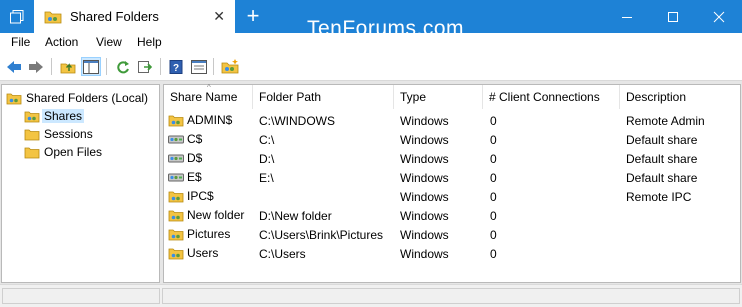 This screenshot has height=307, width=742. Describe the element at coordinates (680, 97) in the screenshot. I see `column-header-description: Description` at that location.